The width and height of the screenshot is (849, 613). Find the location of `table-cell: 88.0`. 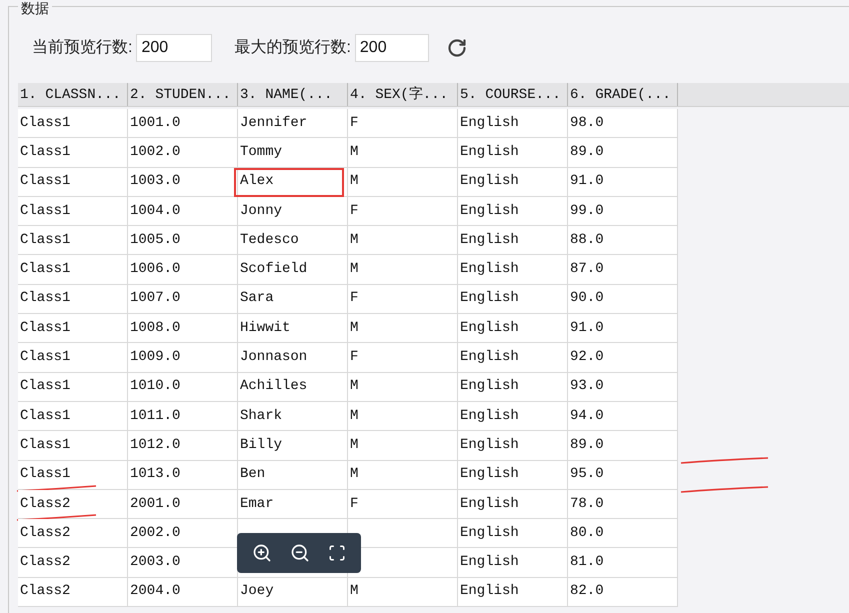

table-cell: 88.0 is located at coordinates (623, 241).